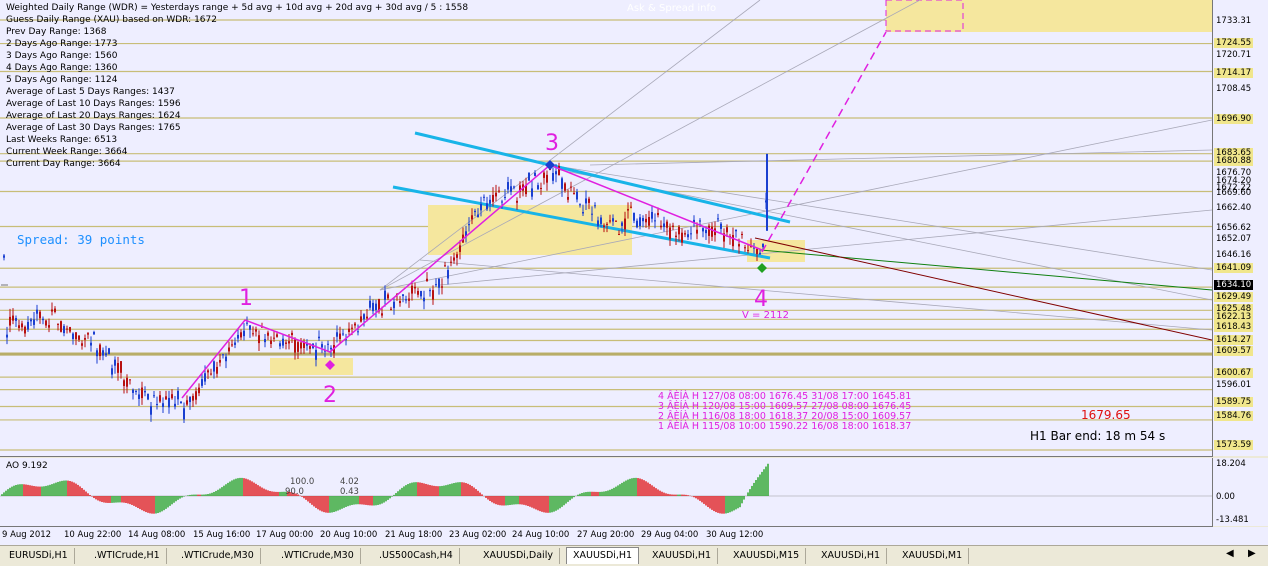  Describe the element at coordinates (767, 556) in the screenshot. I see `tab-xauusdi-m15: XAUUSDi,M15` at that location.